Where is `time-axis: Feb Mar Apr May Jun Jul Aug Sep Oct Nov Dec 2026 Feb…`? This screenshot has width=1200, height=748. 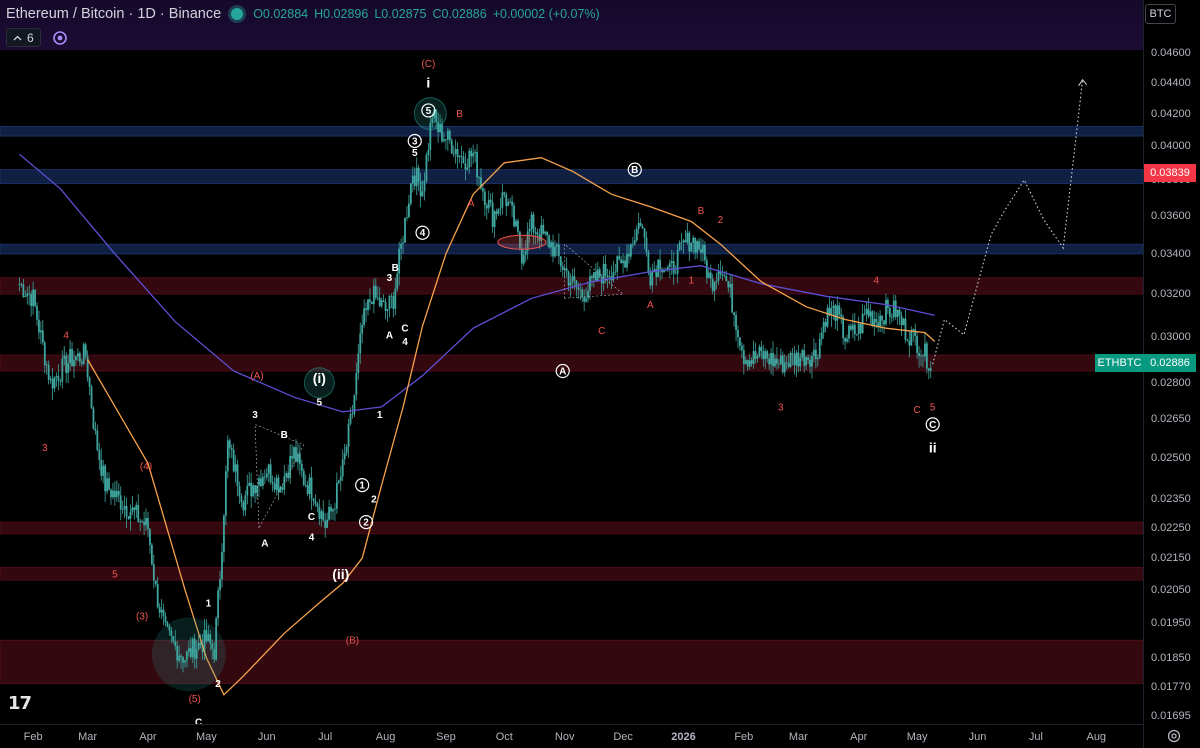
time-axis: Feb Mar Apr May Jun Jul Aug Sep Oct Nov Dec 2026 Feb… is located at coordinates (571, 736).